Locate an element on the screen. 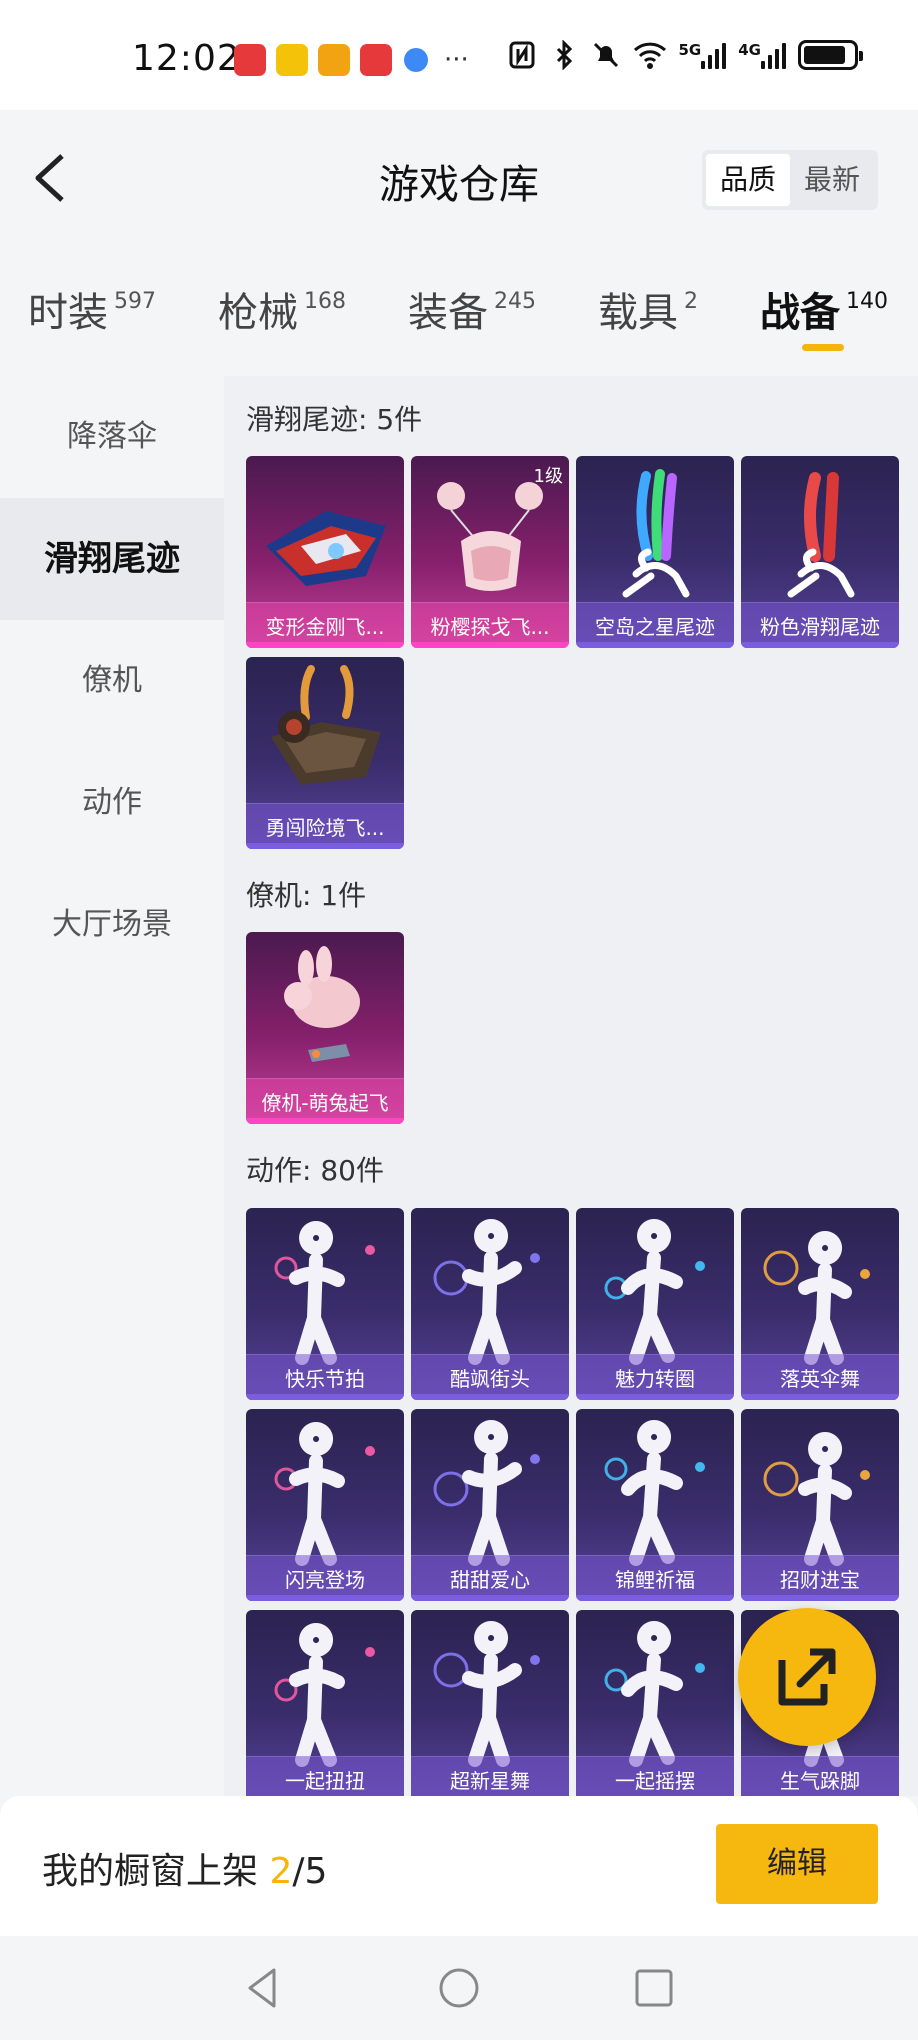 The width and height of the screenshot is (918, 2040). section-title-wingman: 僚机: 1件 is located at coordinates (306, 895).